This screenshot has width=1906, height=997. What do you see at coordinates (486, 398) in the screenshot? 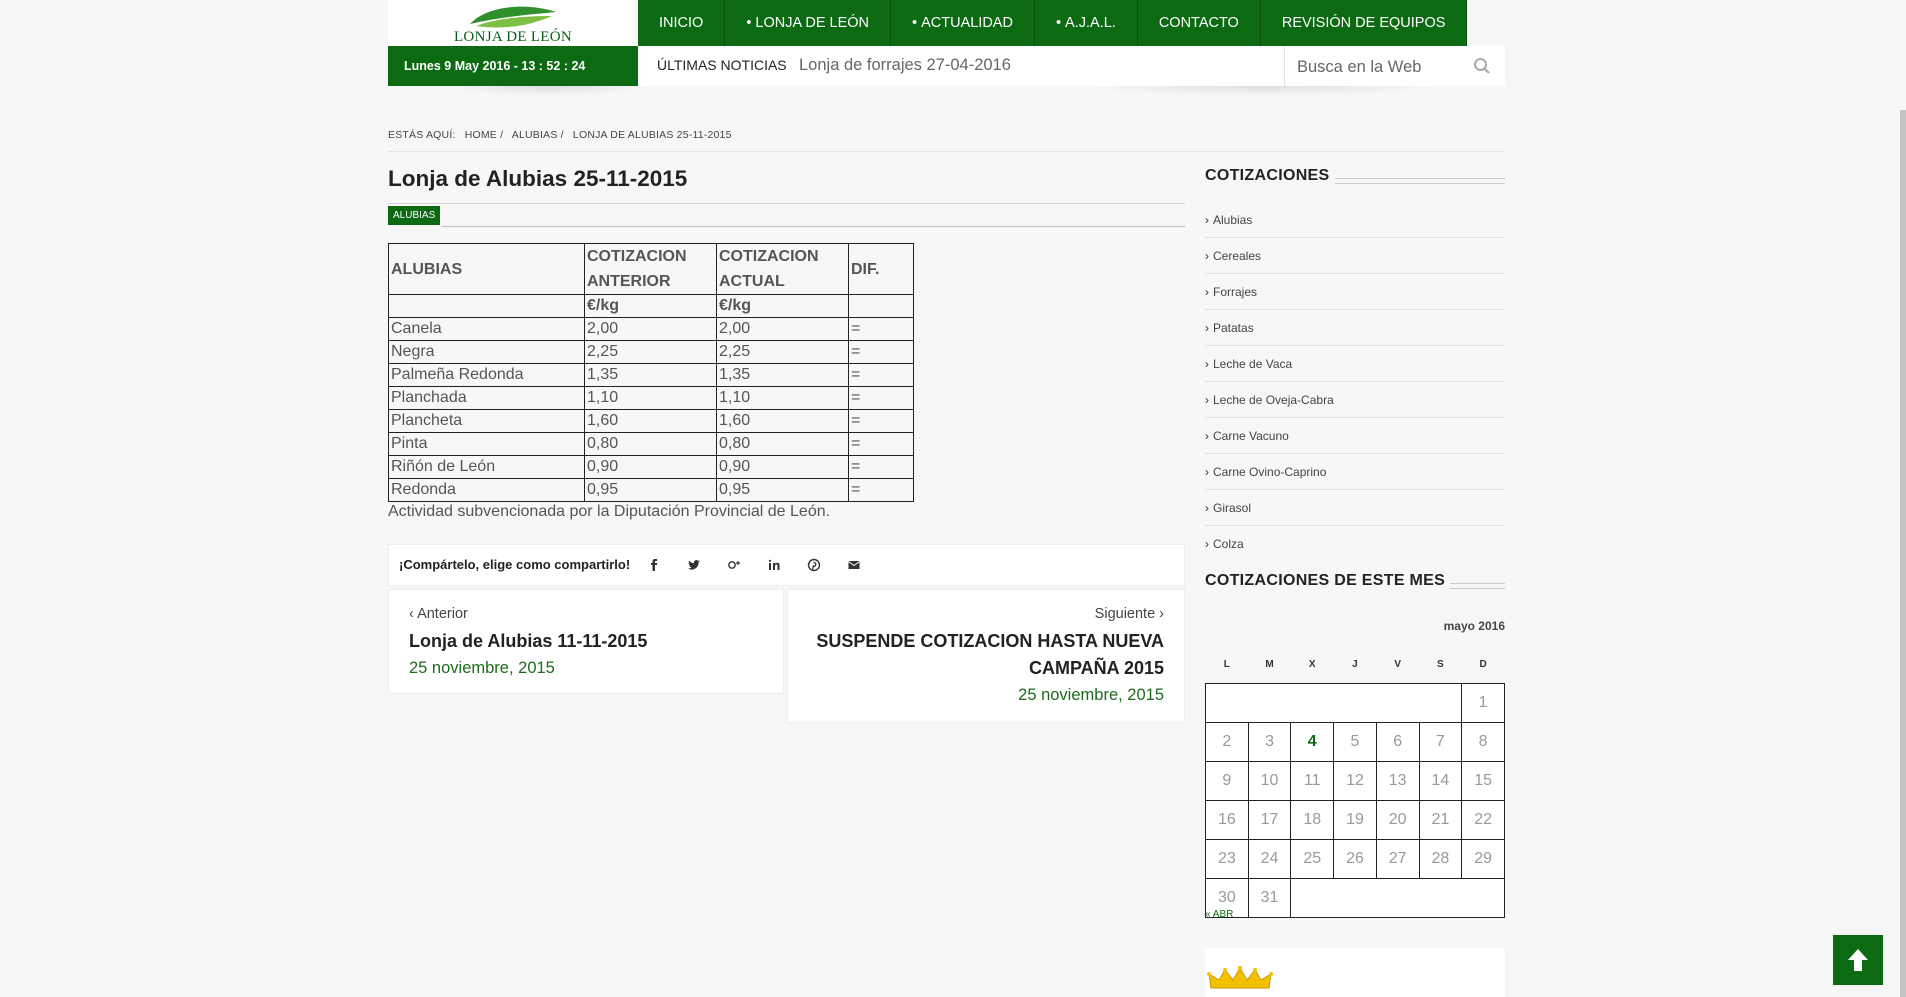
I see `table-cell: Planchada` at bounding box center [486, 398].